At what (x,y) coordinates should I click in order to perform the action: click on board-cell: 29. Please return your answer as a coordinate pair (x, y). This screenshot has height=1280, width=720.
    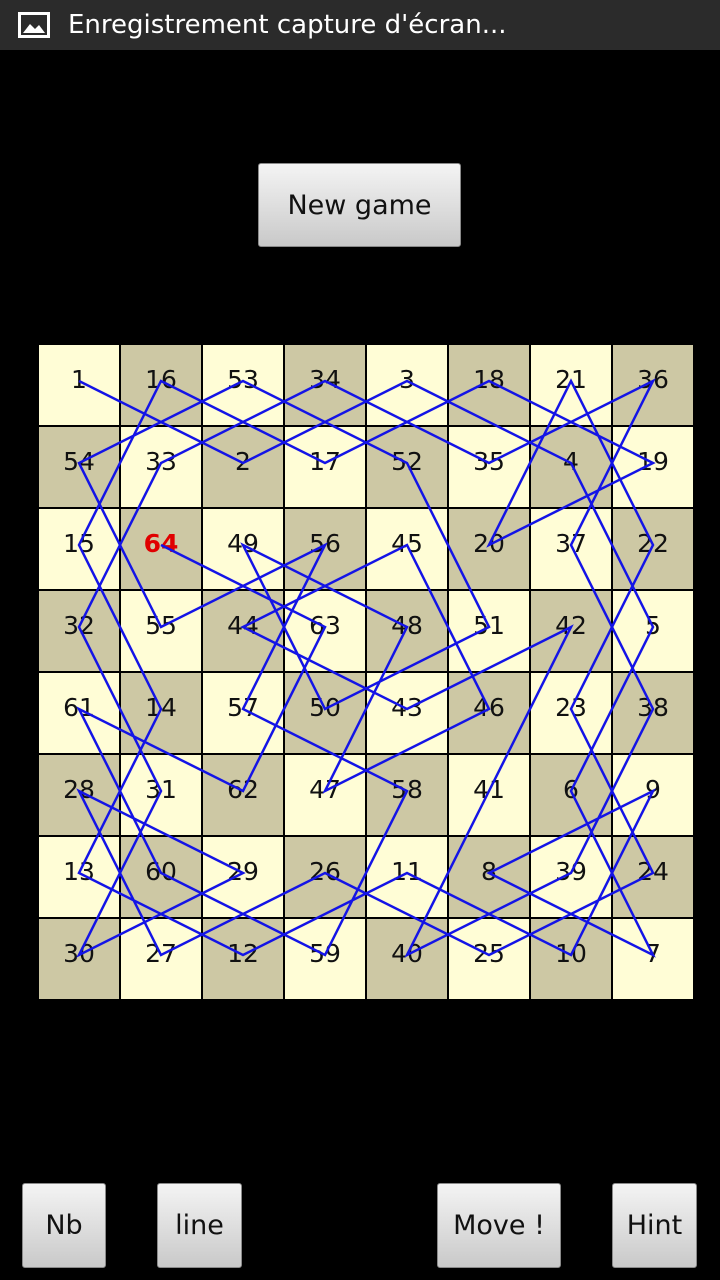
    Looking at the image, I should click on (243, 877).